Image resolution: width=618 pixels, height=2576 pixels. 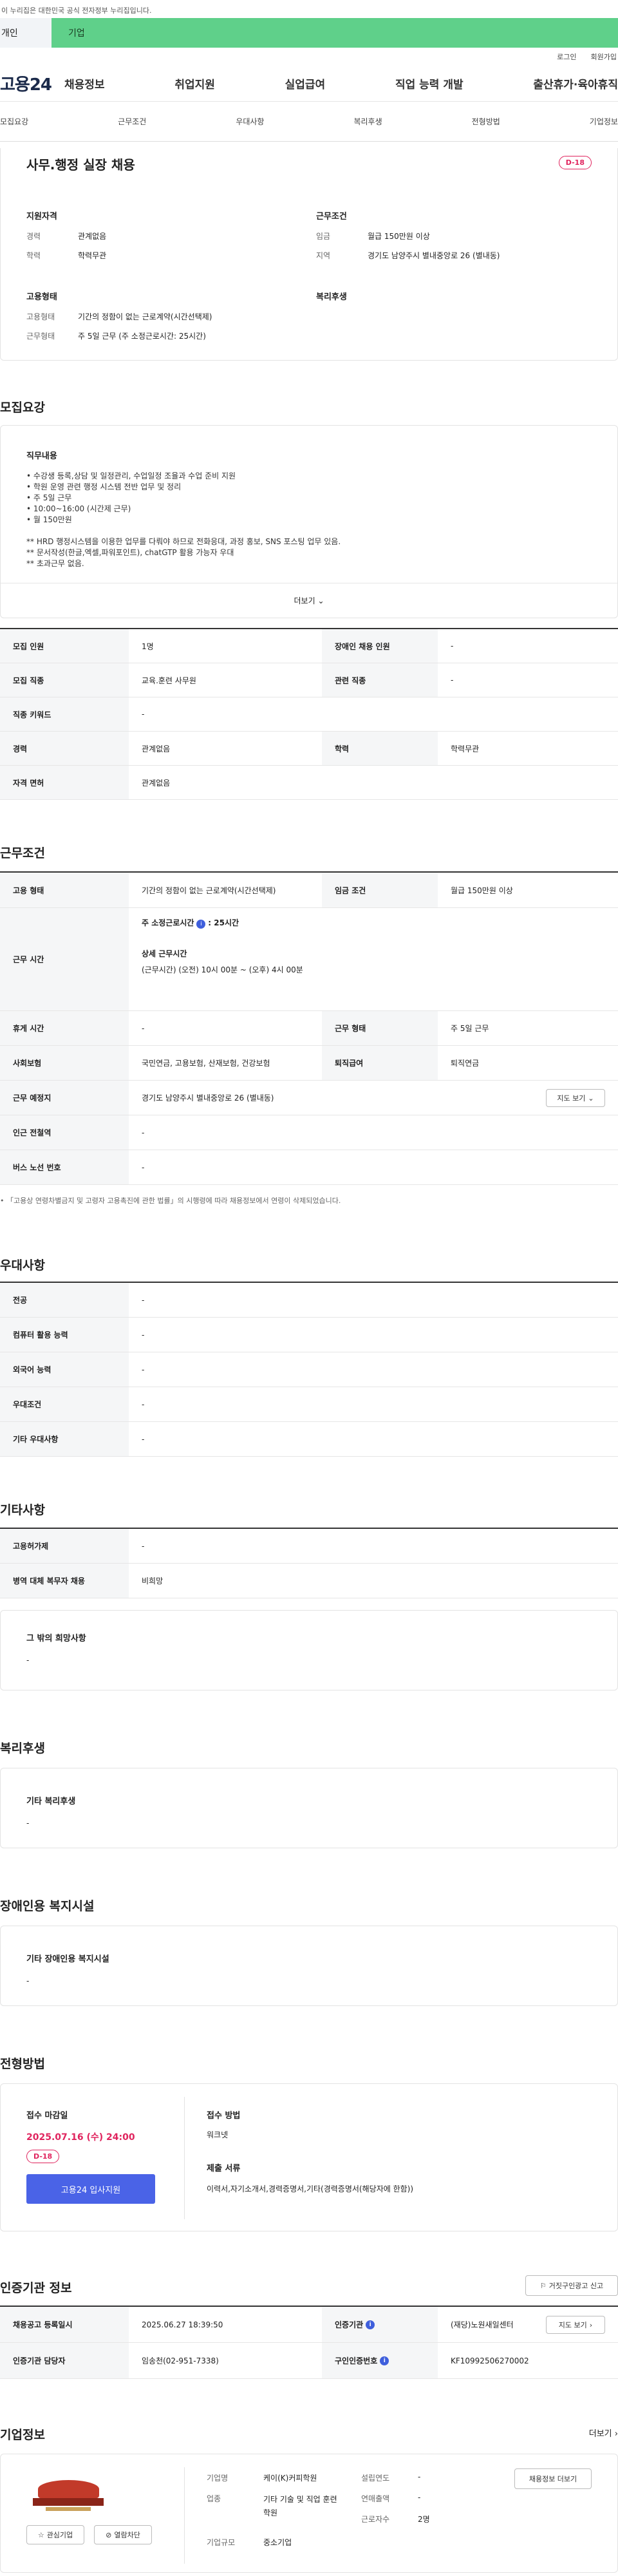 I want to click on th: 휴게 시간, so click(x=65, y=1028).